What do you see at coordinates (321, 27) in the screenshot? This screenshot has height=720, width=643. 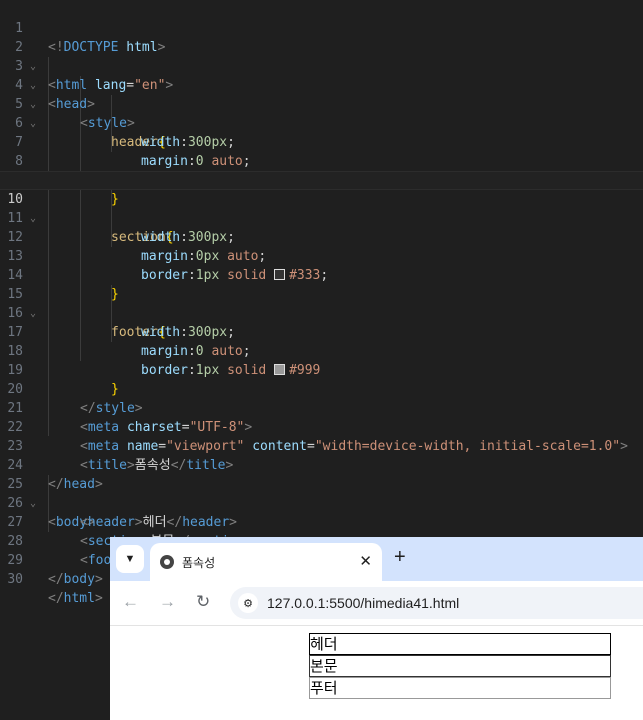 I see `code-line: 1 <!DOCTYPE html>` at bounding box center [321, 27].